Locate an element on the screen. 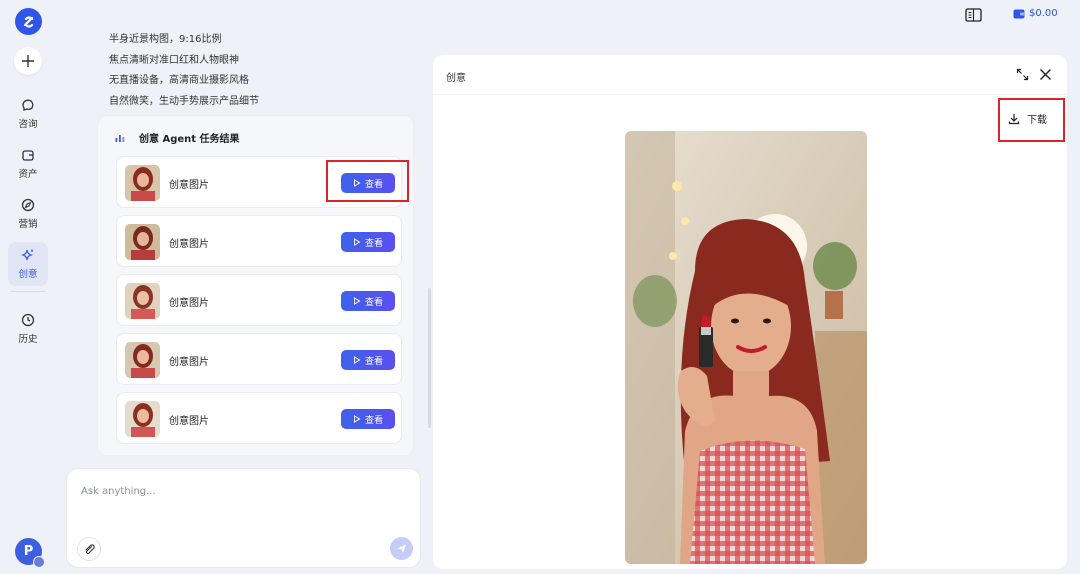 This screenshot has width=1080, height=574. new-chat-button is located at coordinates (28, 61).